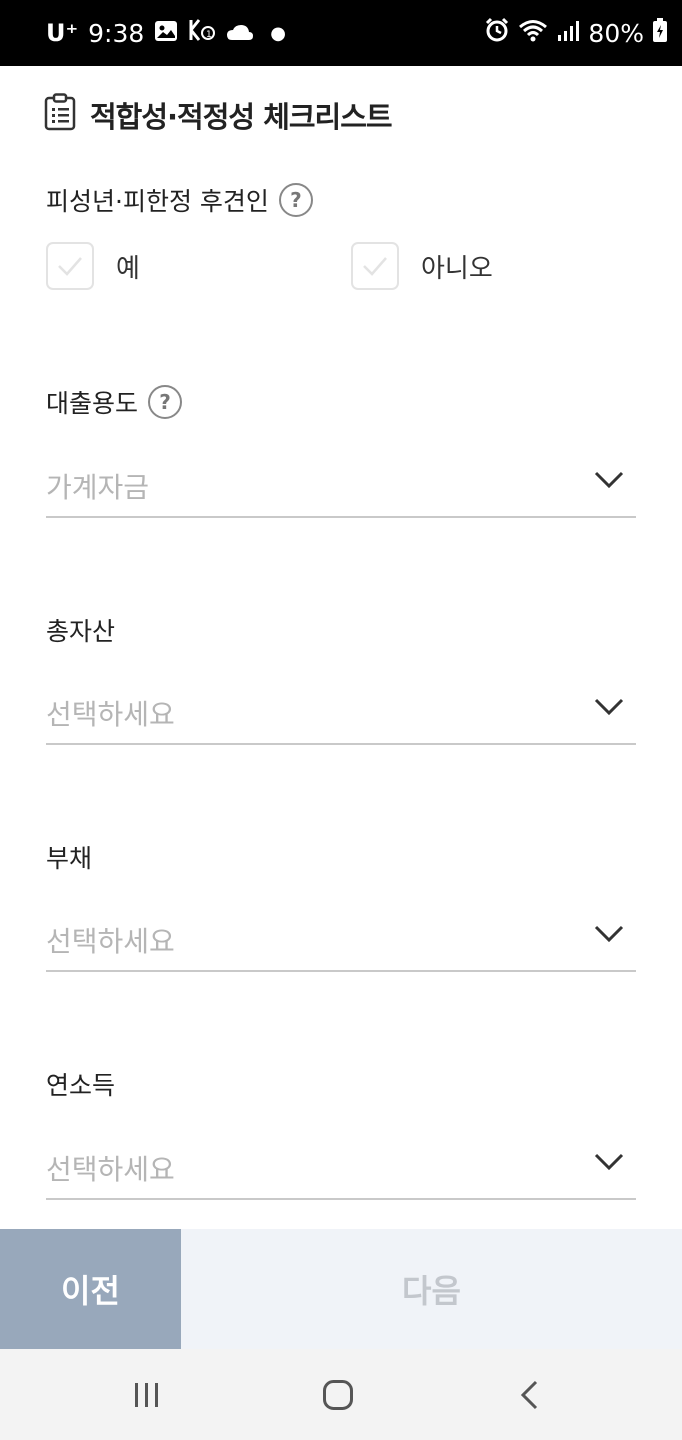 This screenshot has width=682, height=1440. Describe the element at coordinates (209, 35) in the screenshot. I see `svg-text: 1` at that location.